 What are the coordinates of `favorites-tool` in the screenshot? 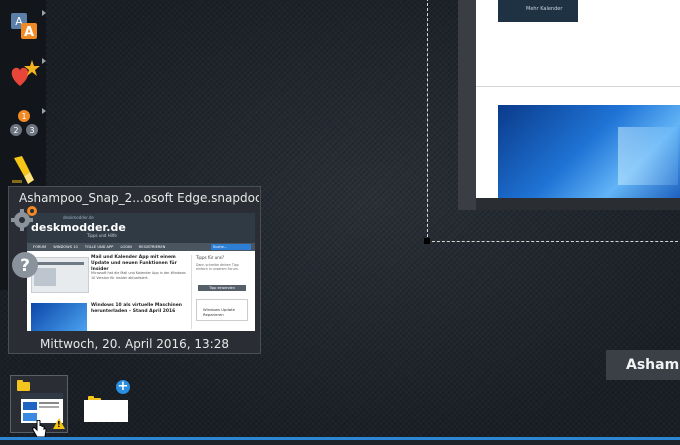 It's located at (26, 74).